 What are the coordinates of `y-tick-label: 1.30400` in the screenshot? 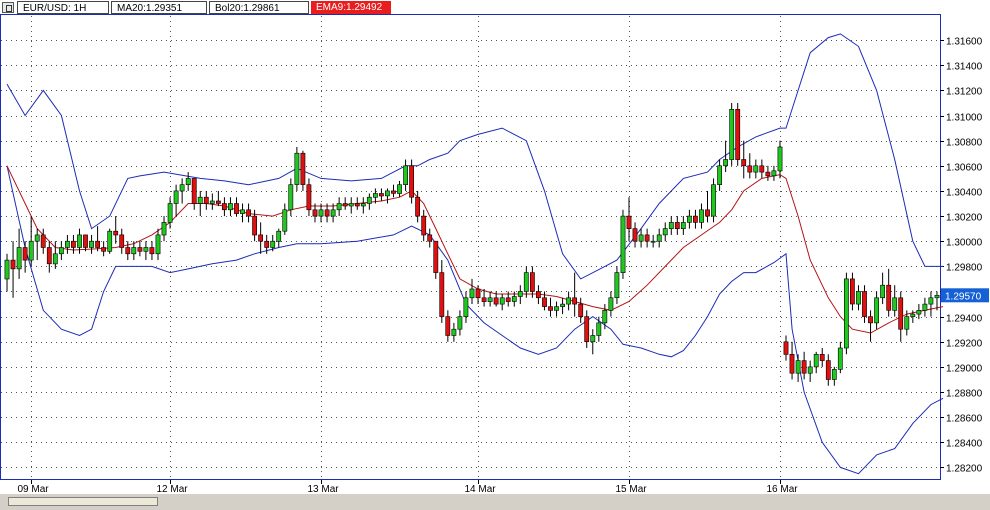 It's located at (964, 193).